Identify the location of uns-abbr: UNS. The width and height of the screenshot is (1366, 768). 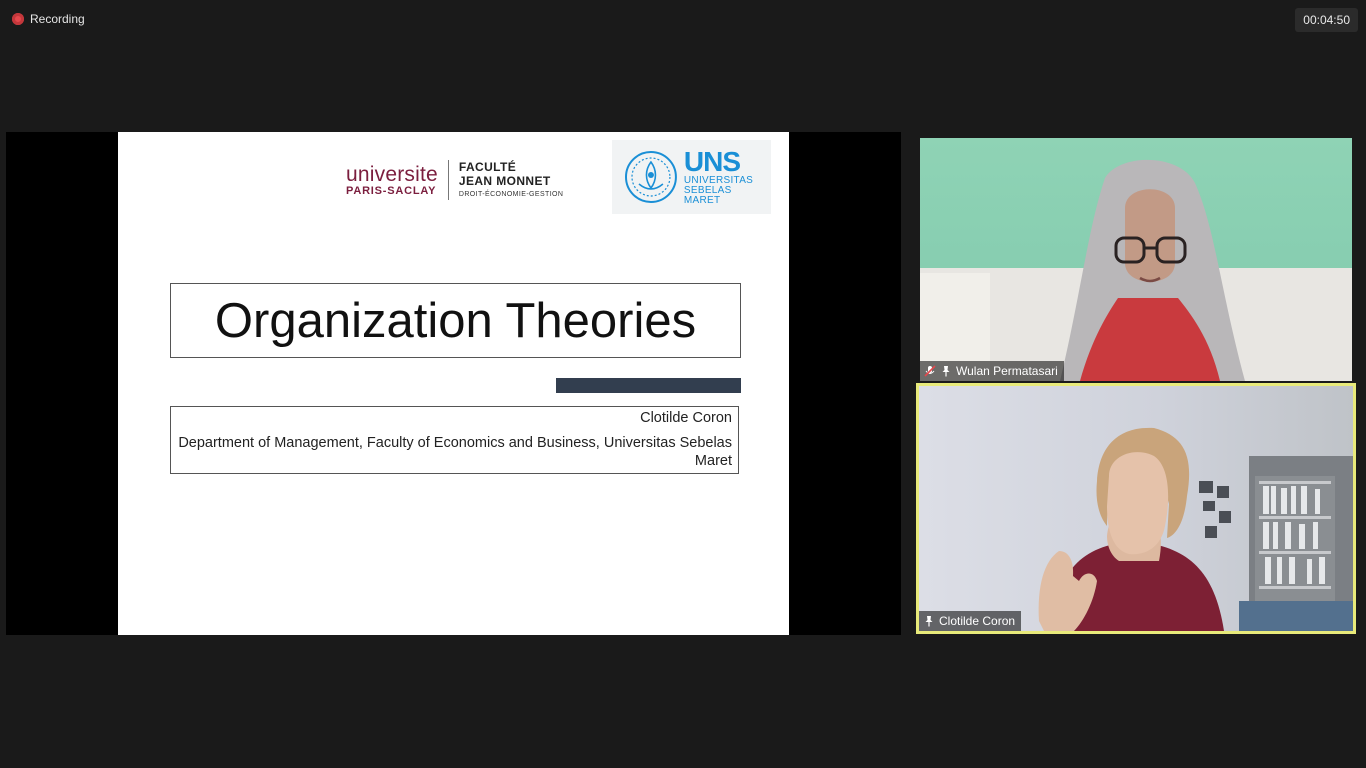
(712, 161).